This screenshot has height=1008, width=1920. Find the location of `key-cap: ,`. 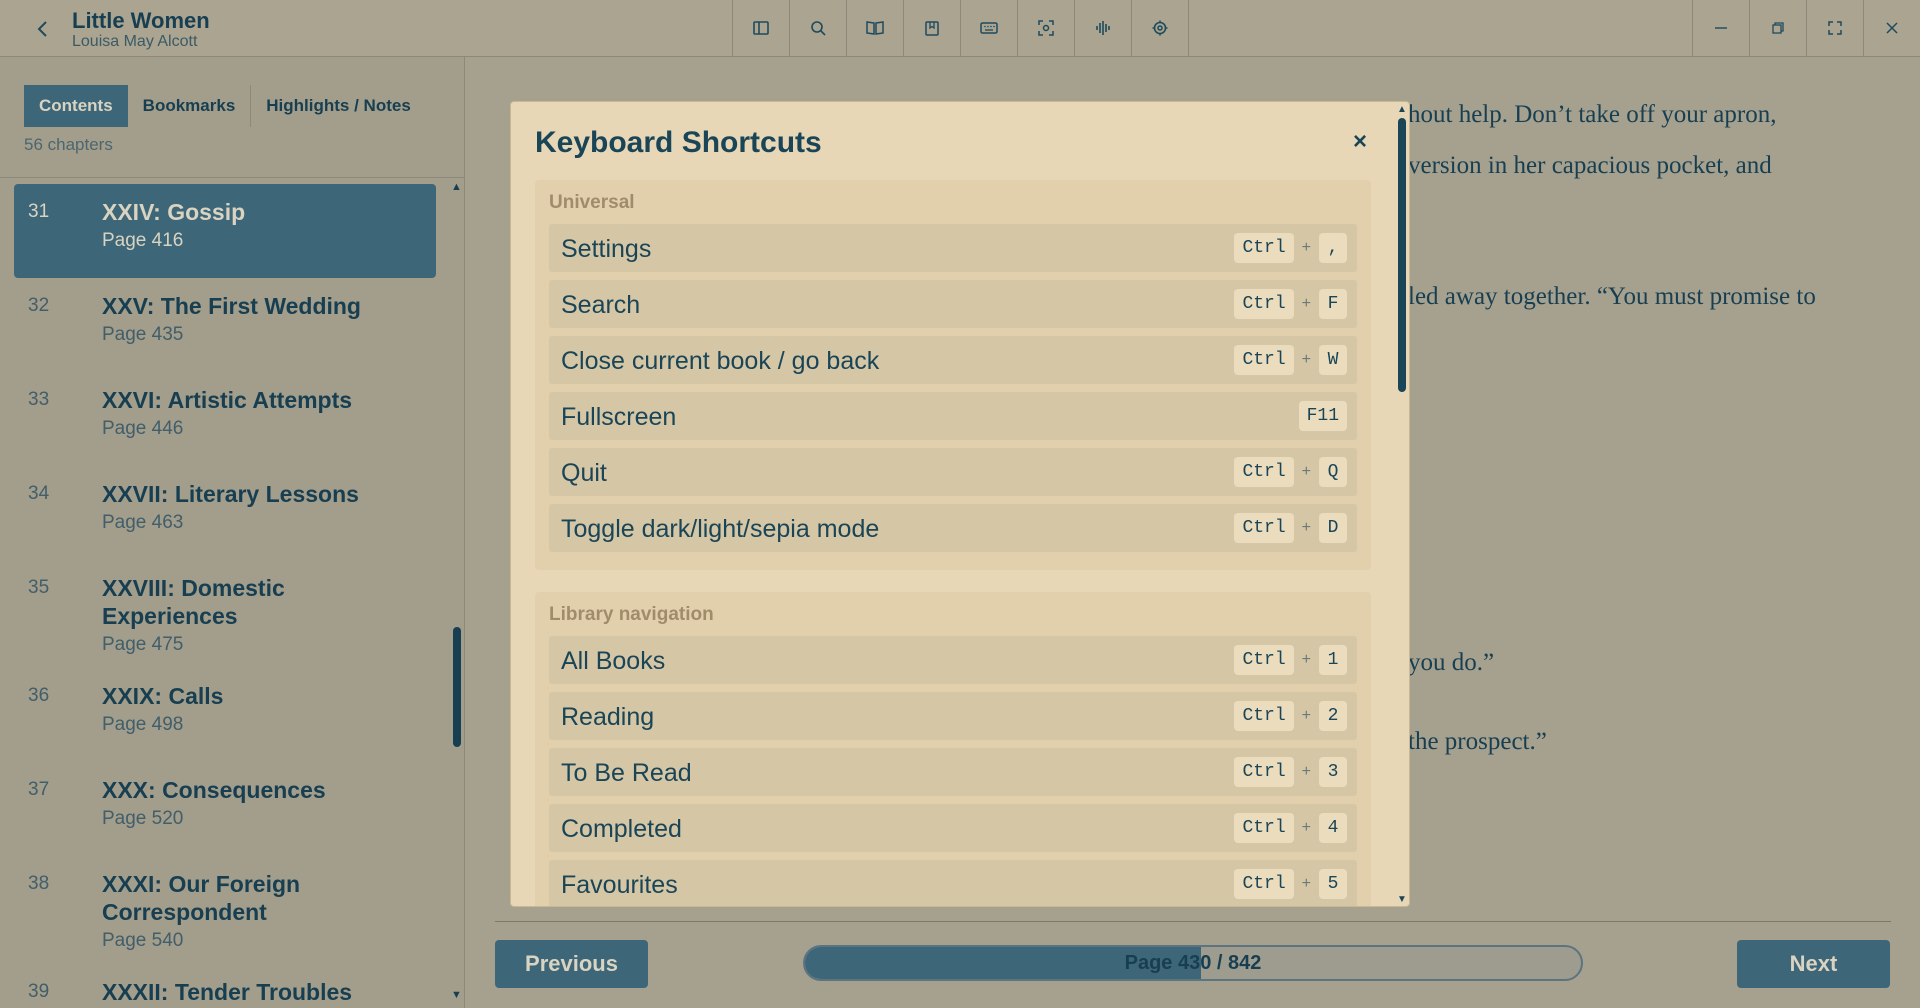

key-cap: , is located at coordinates (1333, 248).